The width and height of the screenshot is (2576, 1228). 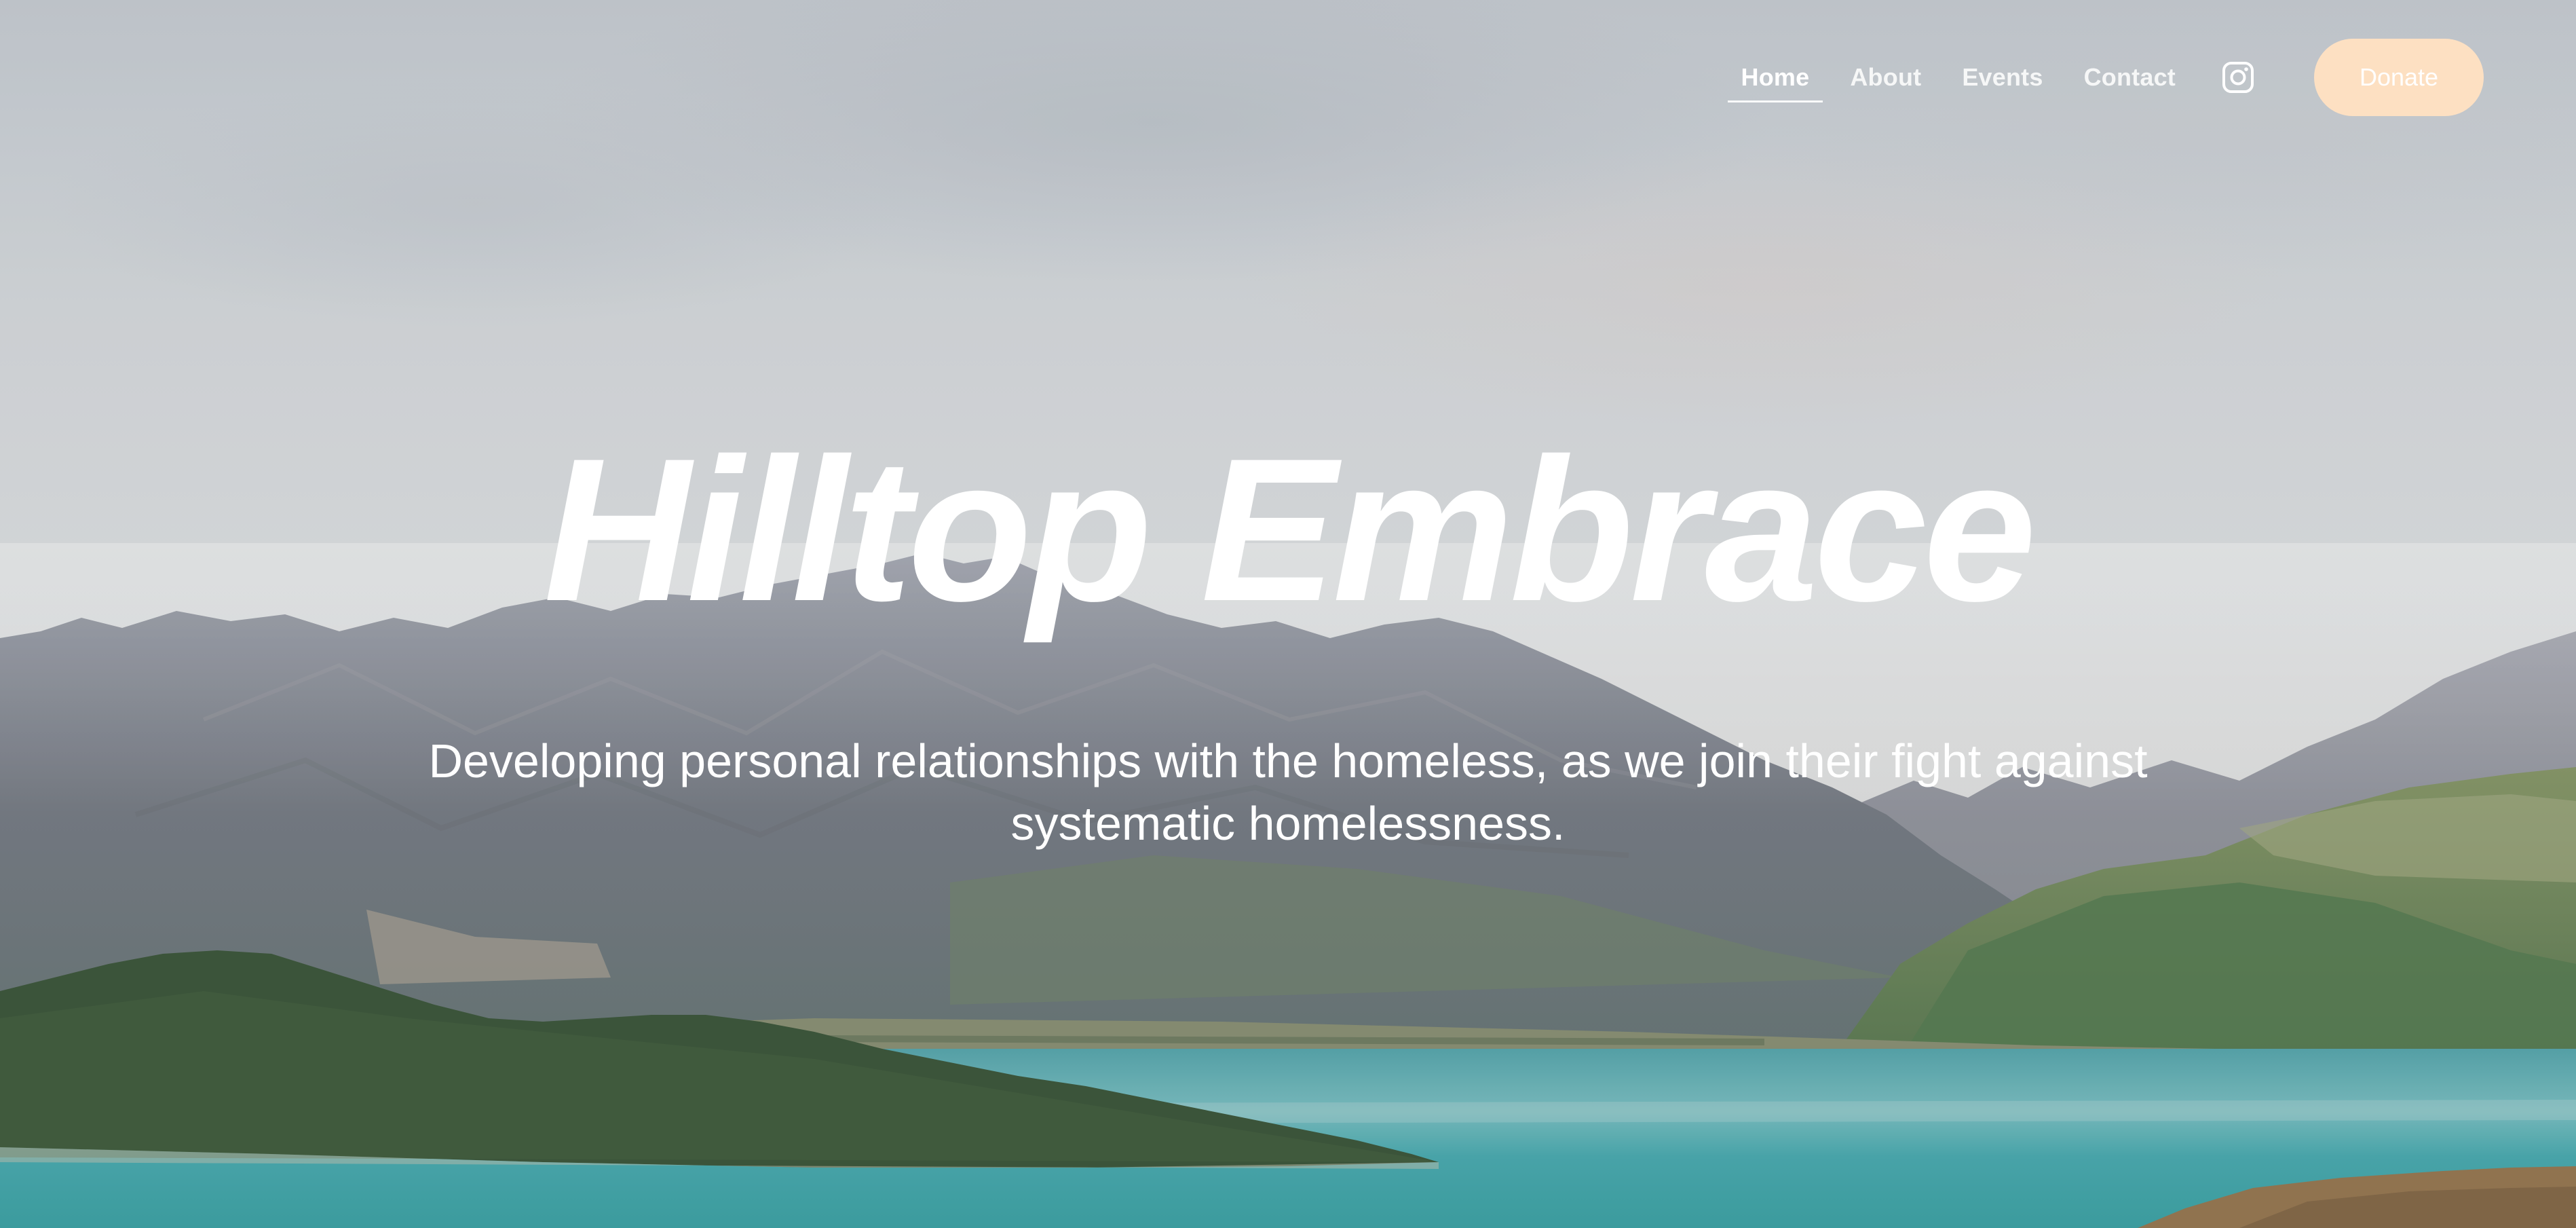 I want to click on nav-link-events: Events, so click(x=2002, y=78).